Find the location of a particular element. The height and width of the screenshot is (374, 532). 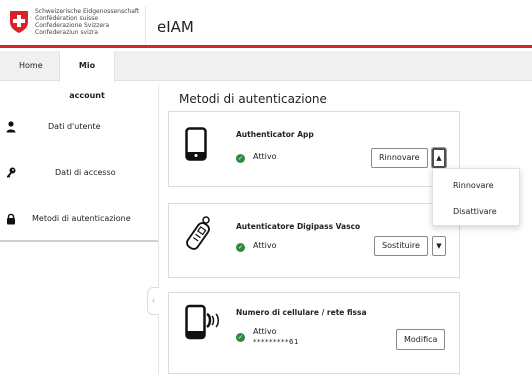

sidebar-item-dati-utente: Dati d'utente is located at coordinates (79, 127).